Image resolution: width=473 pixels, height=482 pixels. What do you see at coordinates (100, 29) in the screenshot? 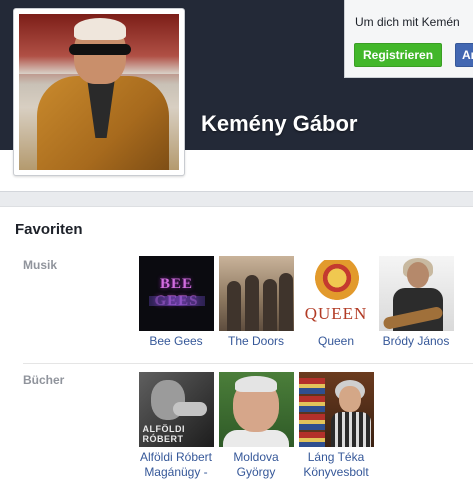
I see `profile-photo-hair` at bounding box center [100, 29].